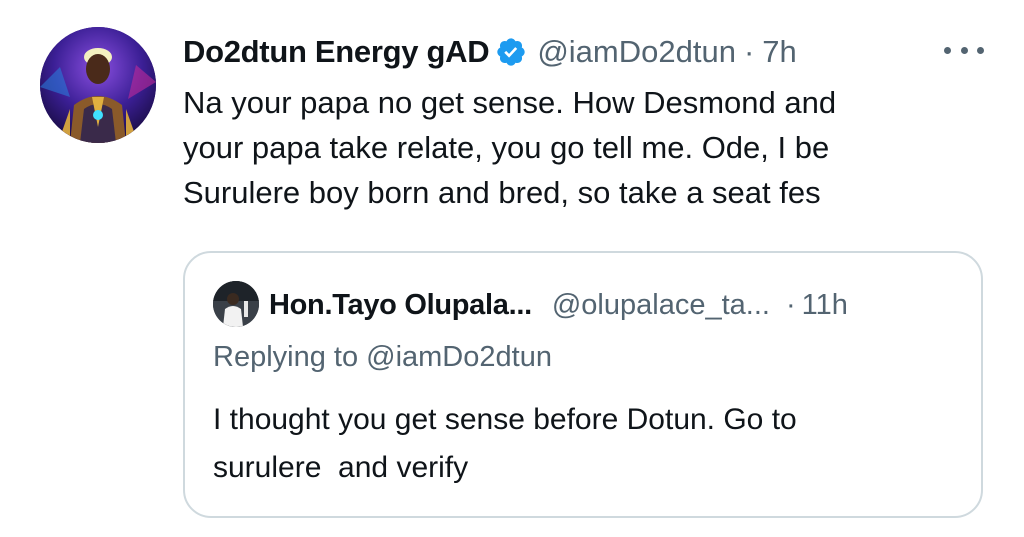 Image resolution: width=1024 pixels, height=537 pixels. What do you see at coordinates (382, 357) in the screenshot?
I see `replying-to-label: Replying to @iamDo2dtun` at bounding box center [382, 357].